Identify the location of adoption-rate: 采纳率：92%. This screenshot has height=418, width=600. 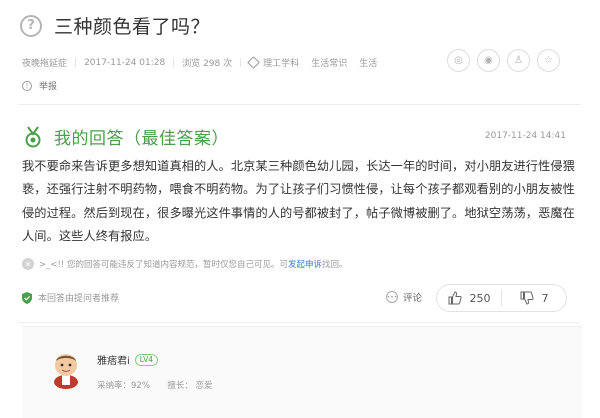
(123, 386).